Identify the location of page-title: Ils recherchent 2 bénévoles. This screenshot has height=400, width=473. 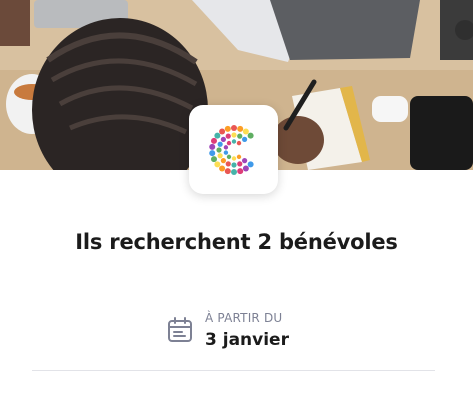
(236, 242).